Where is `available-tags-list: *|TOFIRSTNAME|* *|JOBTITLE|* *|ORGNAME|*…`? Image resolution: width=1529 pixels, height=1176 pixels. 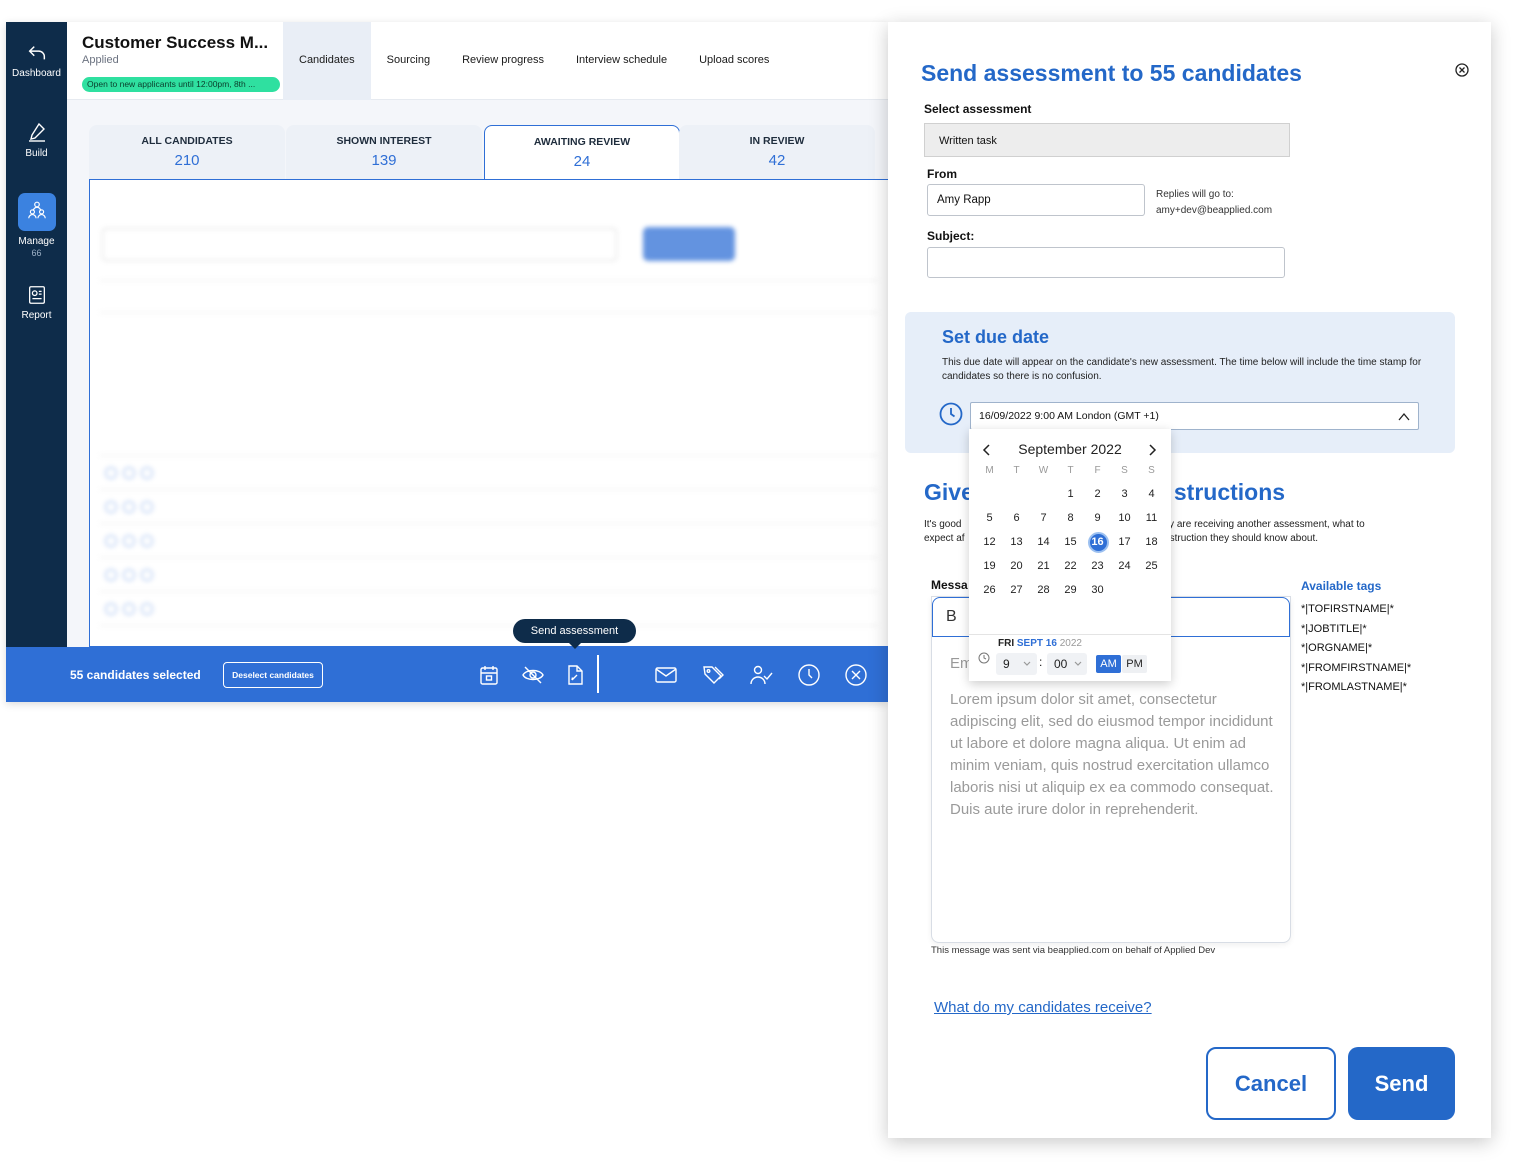
available-tags-list: *|TOFIRSTNAME|* *|JOBTITLE|* *|ORGNAME|*… is located at coordinates (1356, 649).